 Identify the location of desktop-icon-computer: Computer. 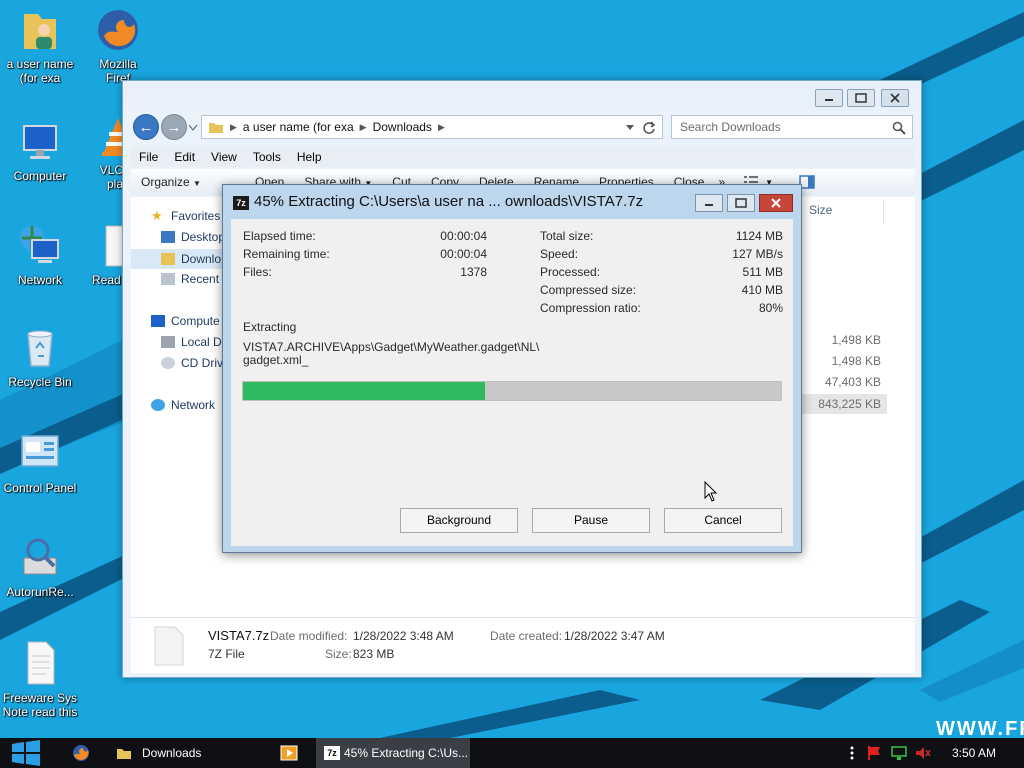
(40, 150).